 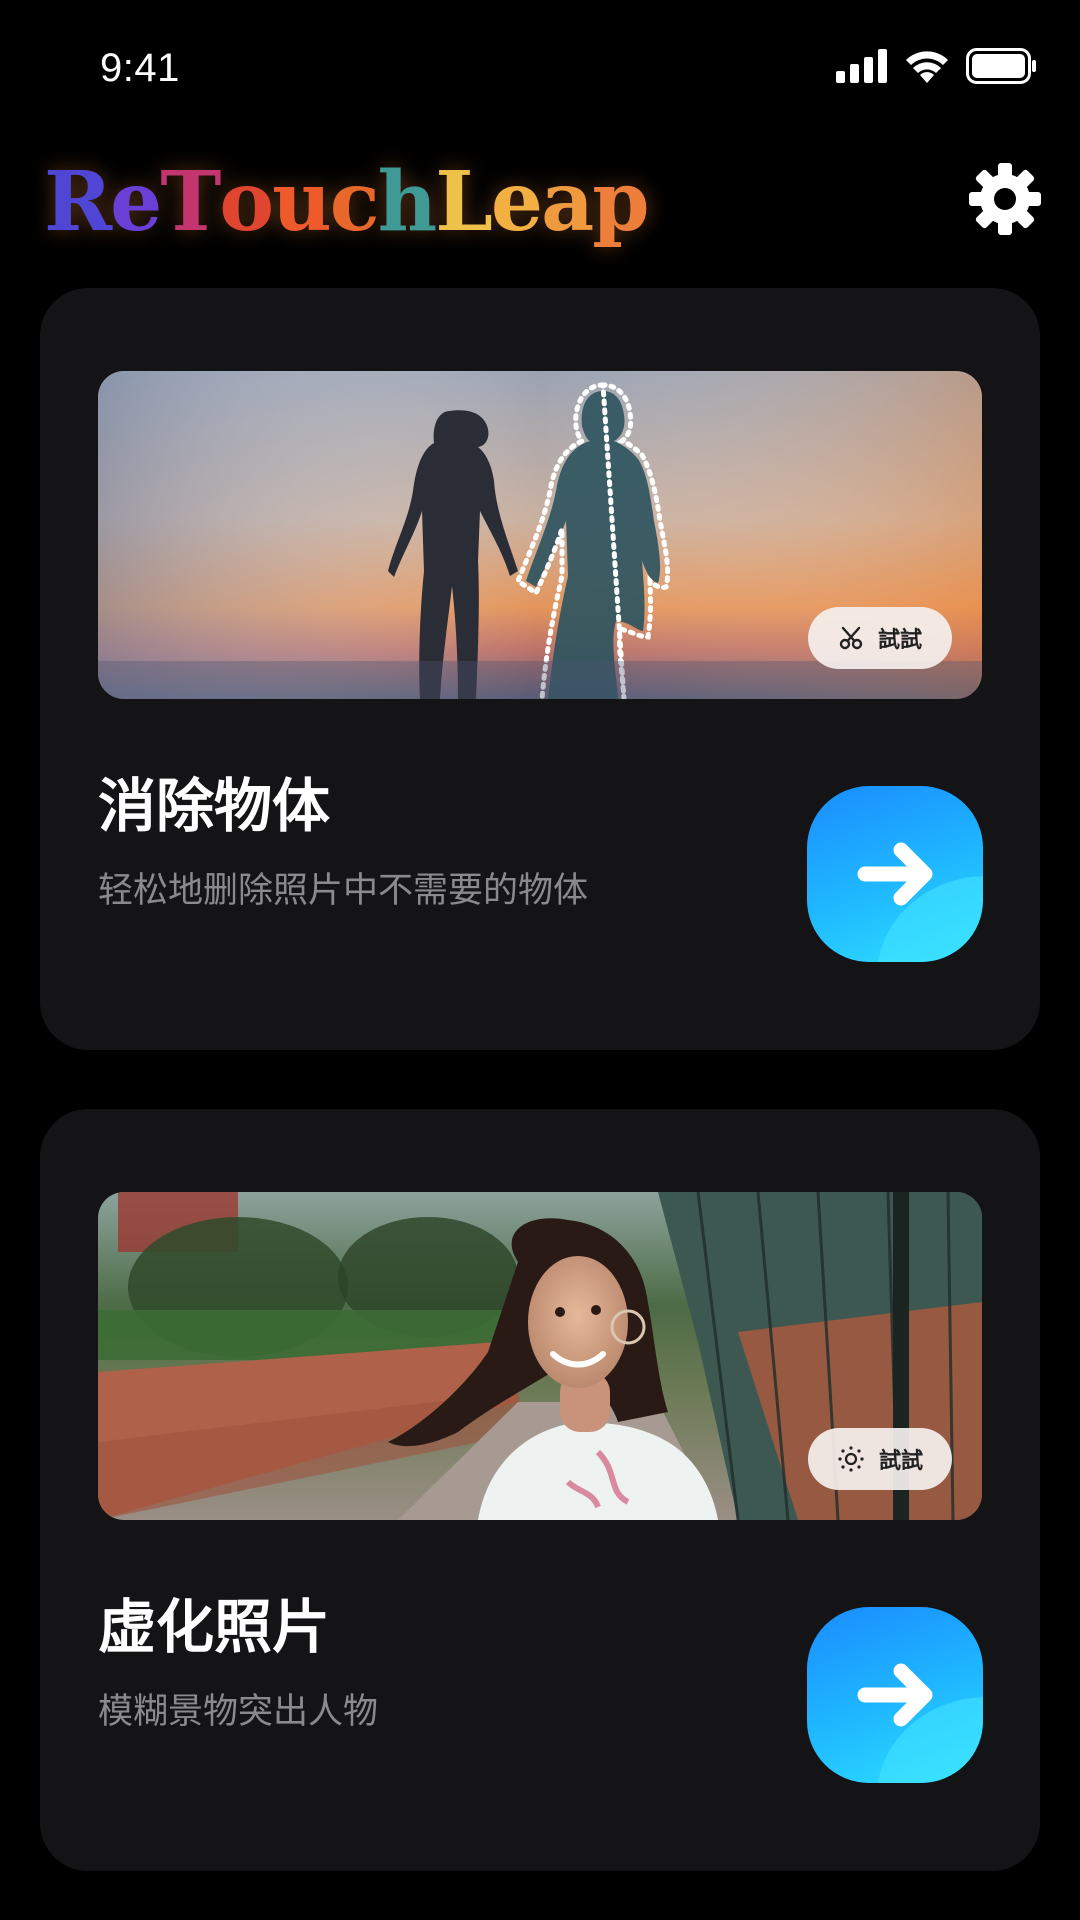 I want to click on blur-icon, so click(x=851, y=1459).